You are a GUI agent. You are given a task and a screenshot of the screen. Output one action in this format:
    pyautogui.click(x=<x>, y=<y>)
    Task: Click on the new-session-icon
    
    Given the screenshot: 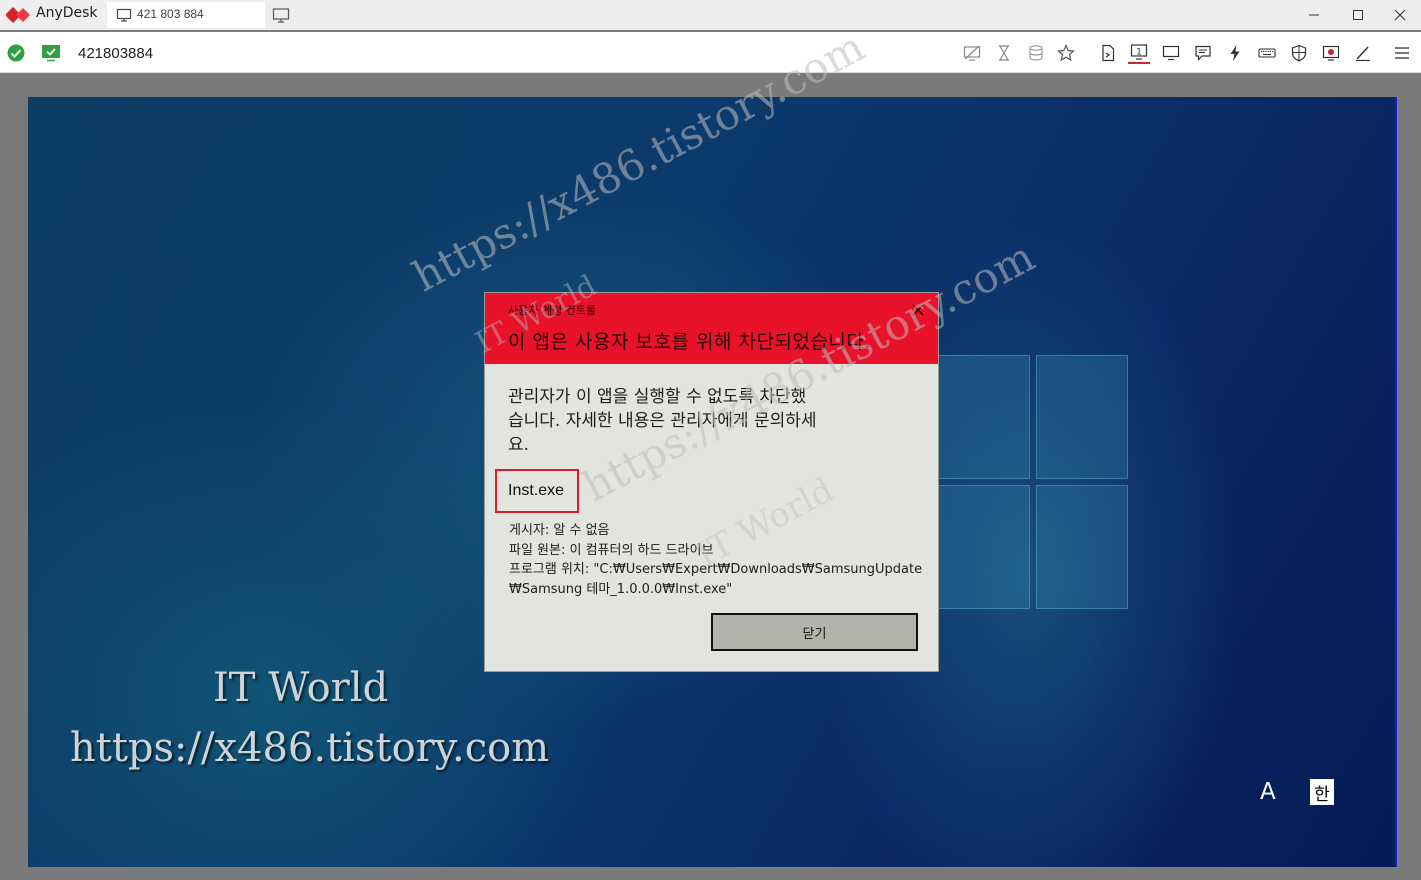 What is the action you would take?
    pyautogui.click(x=281, y=15)
    